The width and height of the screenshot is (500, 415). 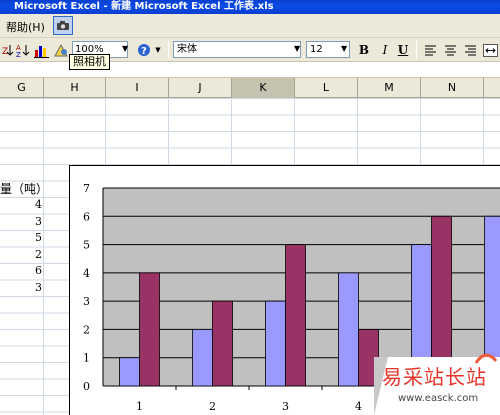 I want to click on zoom-dropdown-icon: ▼, so click(x=125, y=48).